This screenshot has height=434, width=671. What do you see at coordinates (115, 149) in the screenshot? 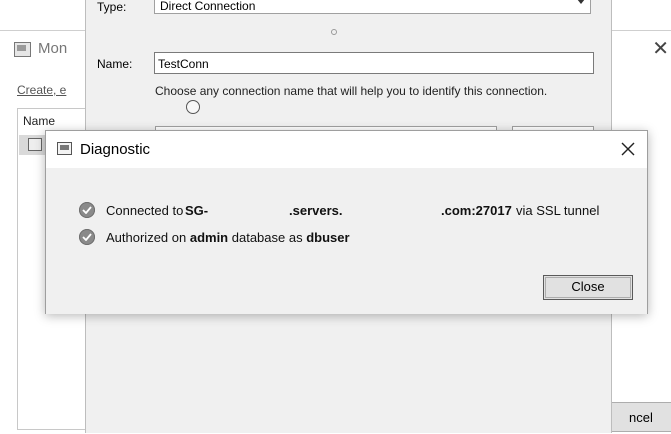
I see `diagnostic-title: Diagnostic` at bounding box center [115, 149].